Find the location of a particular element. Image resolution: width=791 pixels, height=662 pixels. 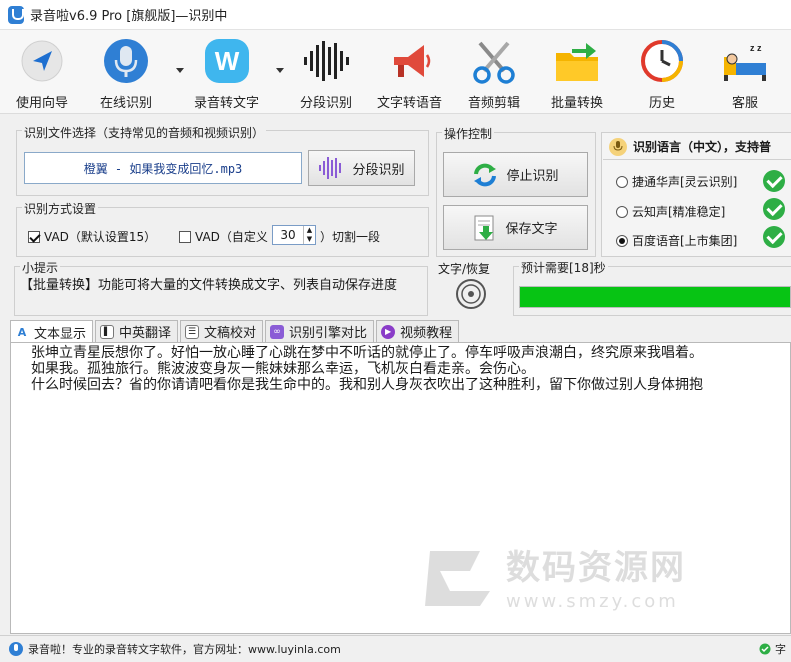

toolbar-online-recognize-button: 在线识别 is located at coordinates (126, 74).